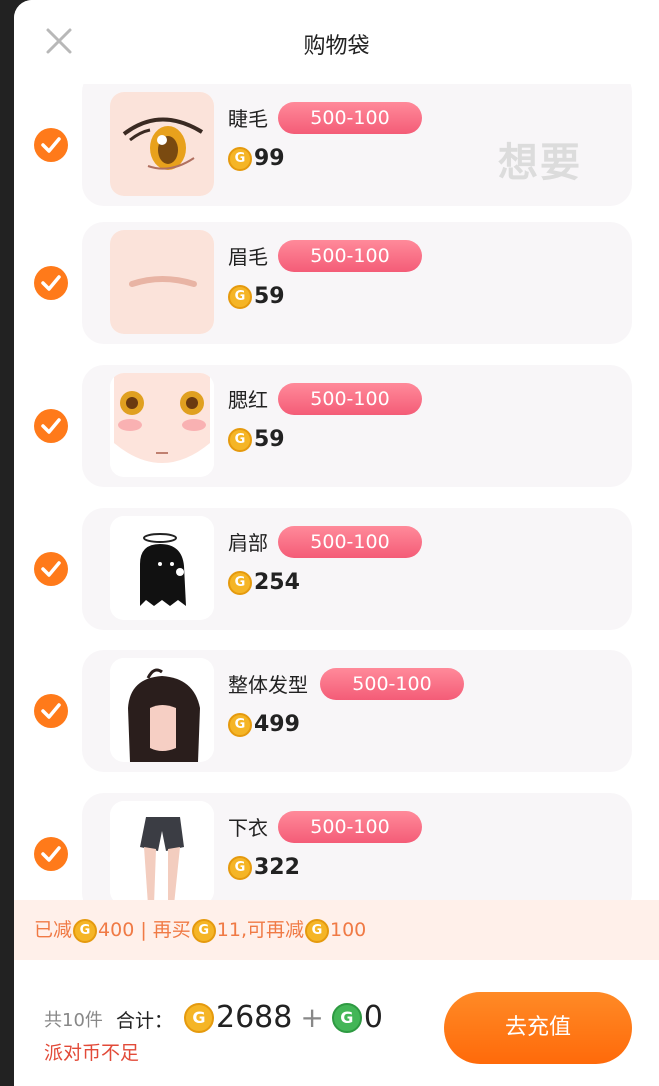 The image size is (659, 1086). I want to click on item-price: 322, so click(264, 870).